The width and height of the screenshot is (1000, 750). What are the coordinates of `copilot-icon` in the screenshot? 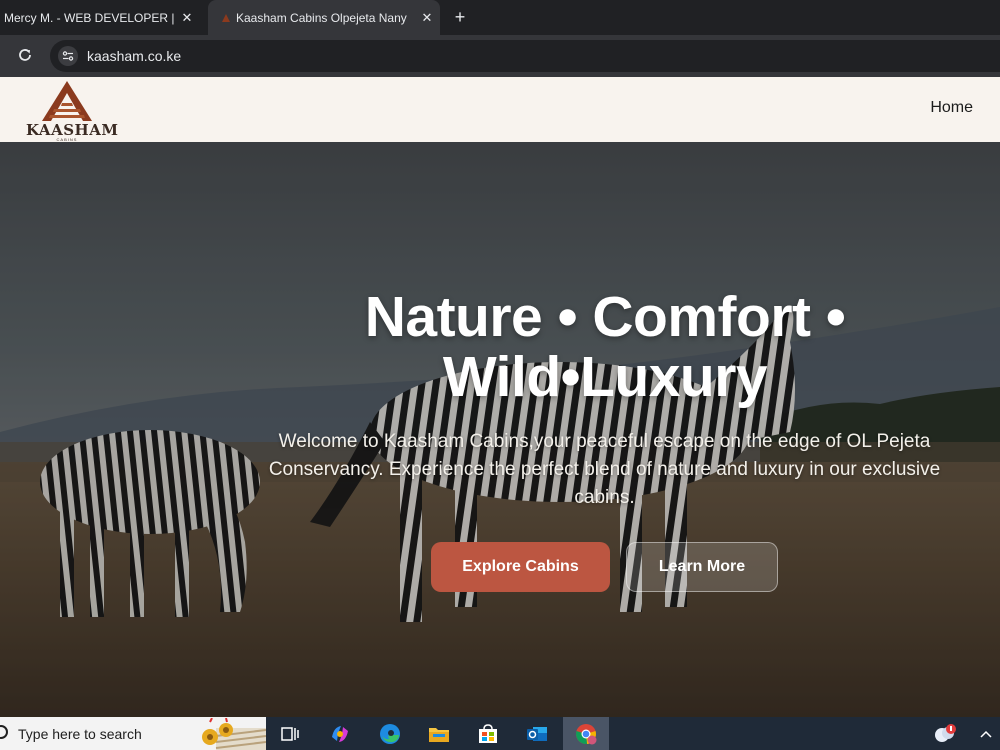 It's located at (340, 733).